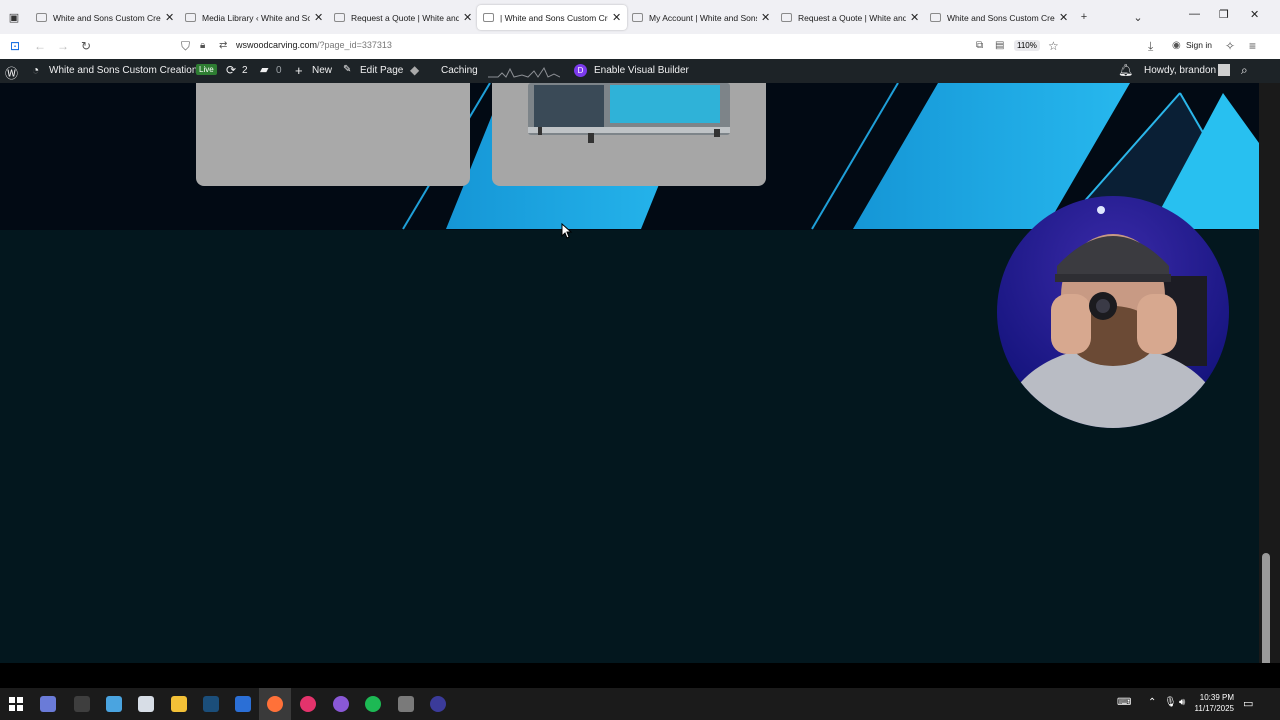 The height and width of the screenshot is (720, 1280). Describe the element at coordinates (629, 113) in the screenshot. I see `laser-engraver-image` at that location.